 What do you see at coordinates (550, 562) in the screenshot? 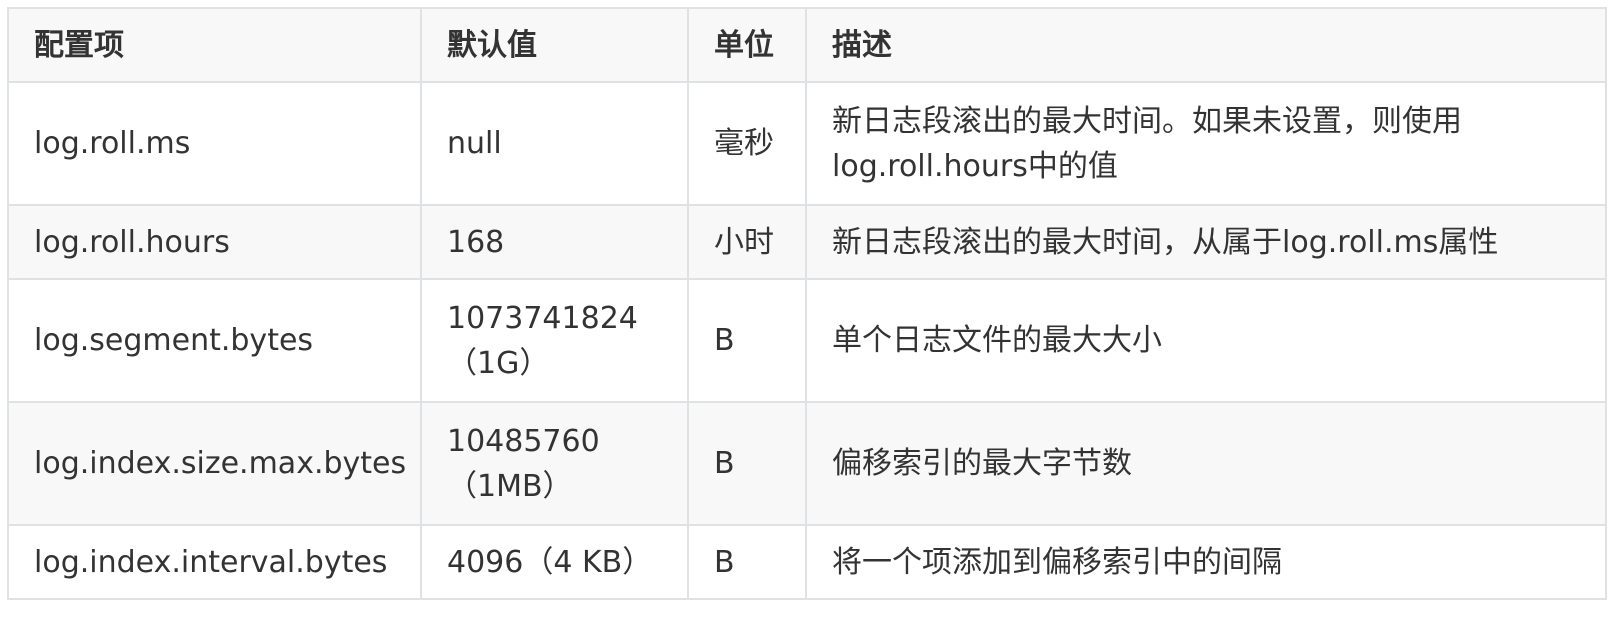
I see `default-value-line: 4096（4 KB）` at bounding box center [550, 562].